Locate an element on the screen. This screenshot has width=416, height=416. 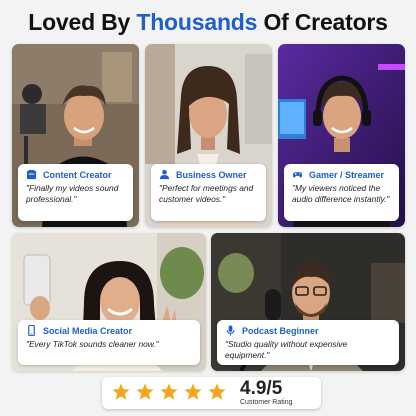
rating-score: 4.9/5 is located at coordinates (261, 388).